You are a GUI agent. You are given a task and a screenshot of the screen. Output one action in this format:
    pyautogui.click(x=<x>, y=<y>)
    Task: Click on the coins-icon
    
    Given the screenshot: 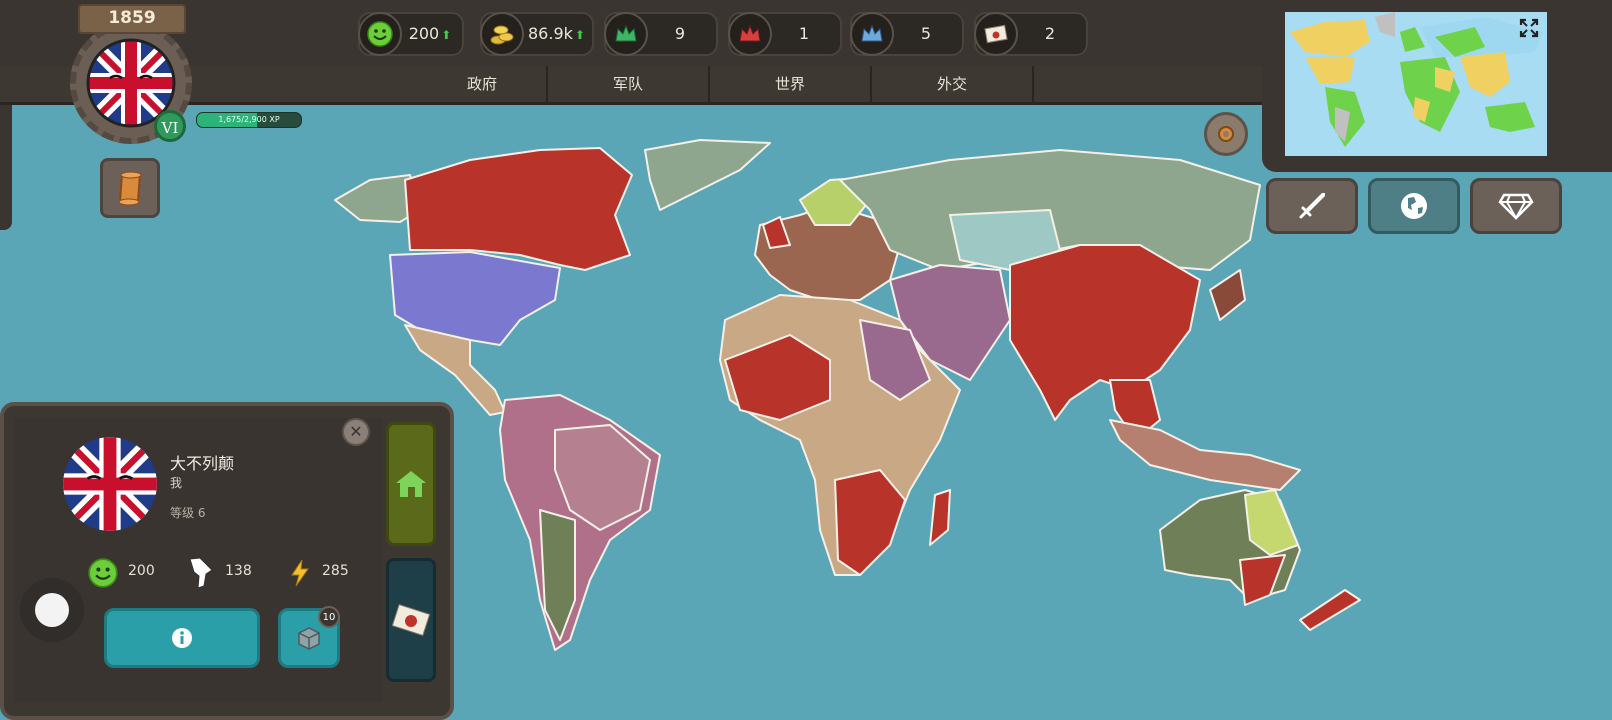 What is the action you would take?
    pyautogui.click(x=502, y=34)
    